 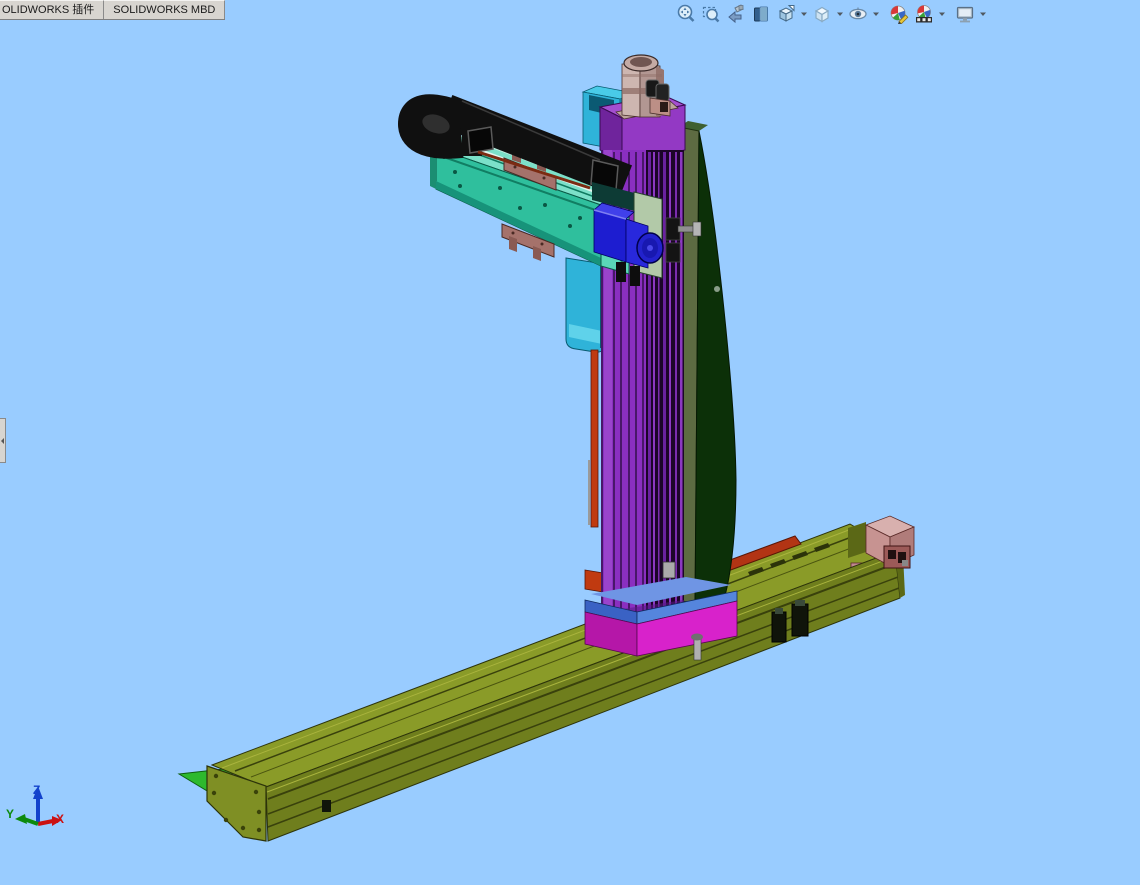 What do you see at coordinates (36, 790) in the screenshot?
I see `triad-z-label: Z` at bounding box center [36, 790].